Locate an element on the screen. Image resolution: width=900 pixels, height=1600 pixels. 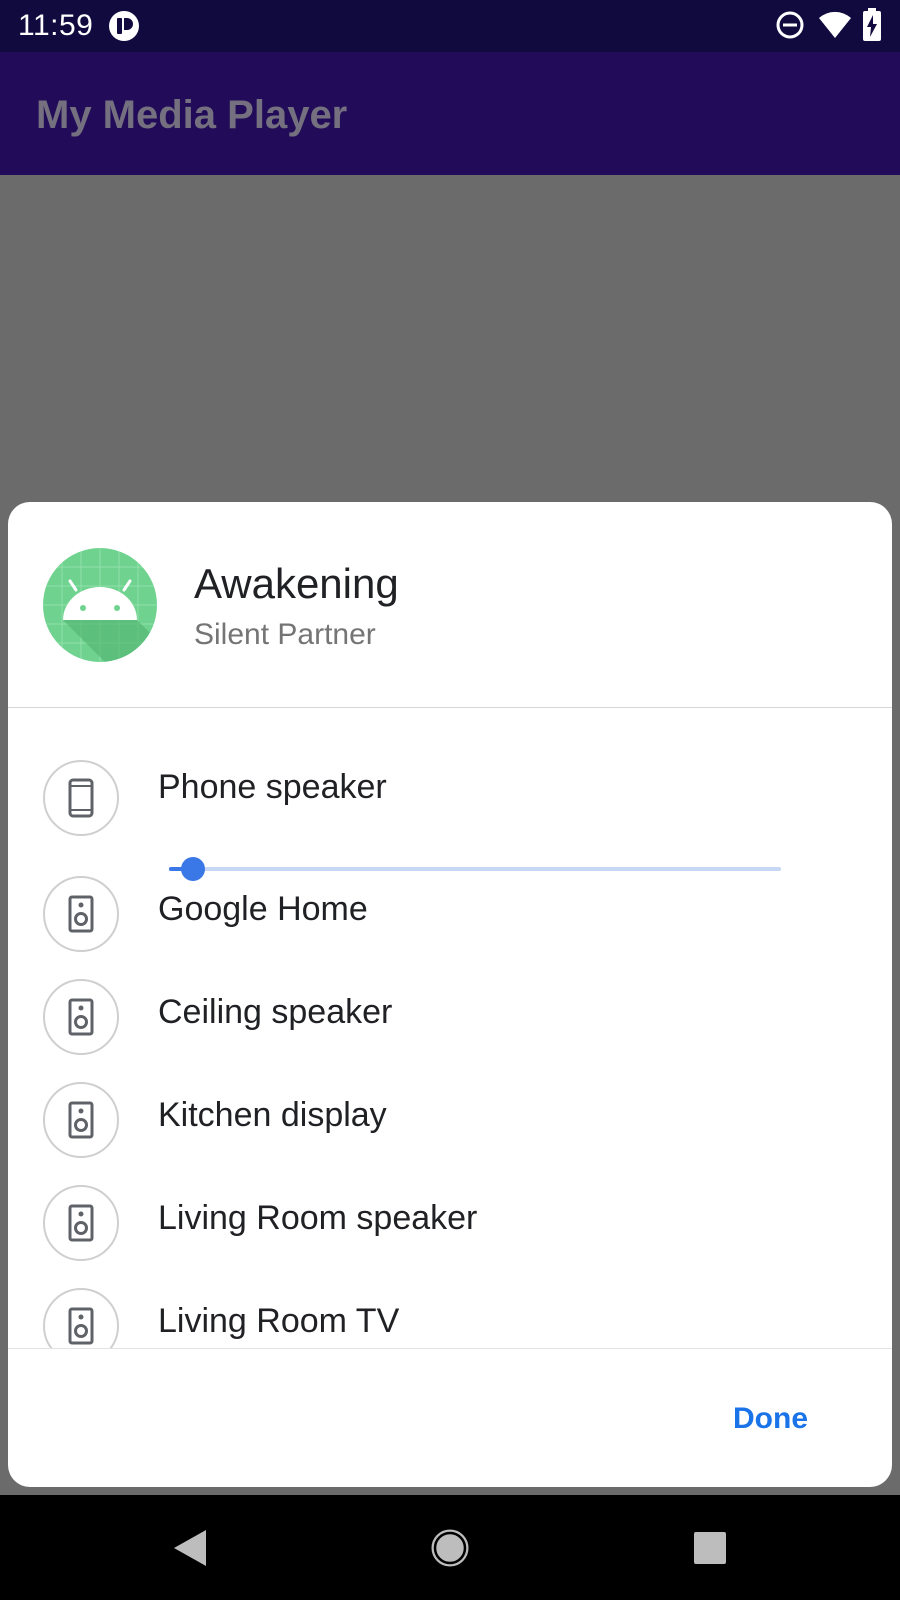
album-art-android-icon is located at coordinates (100, 605).